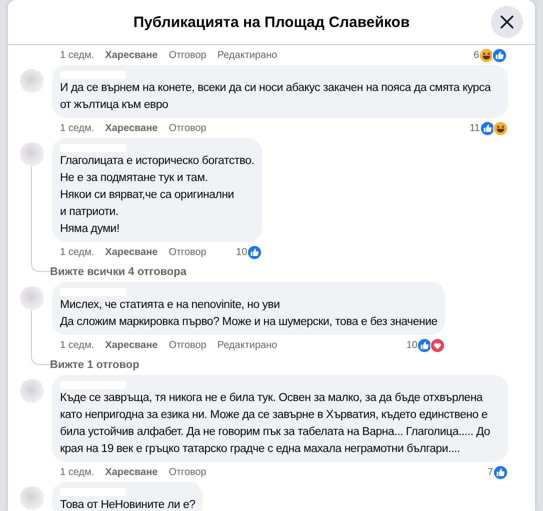 The height and width of the screenshot is (511, 543). What do you see at coordinates (128, 505) in the screenshot?
I see `comment-text: Това от НеНовините ли е?` at bounding box center [128, 505].